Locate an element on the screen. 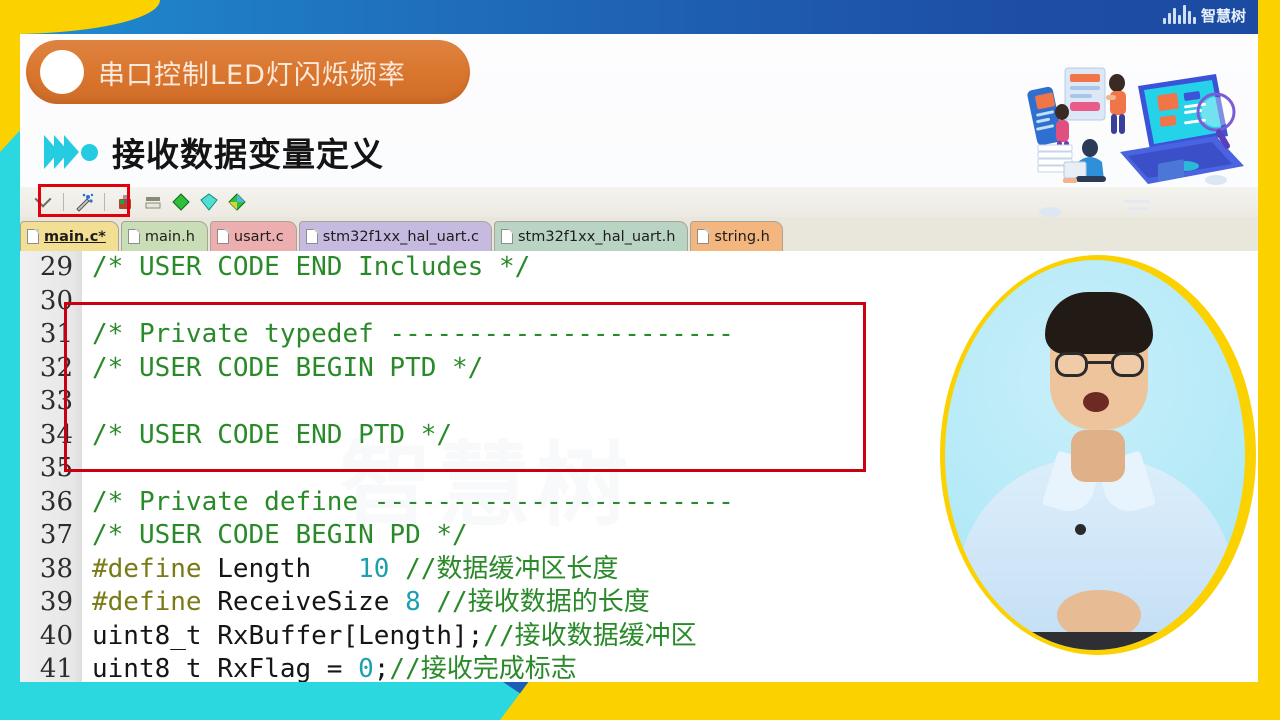 The image size is (1280, 720). line-number: 31 is located at coordinates (56, 334).